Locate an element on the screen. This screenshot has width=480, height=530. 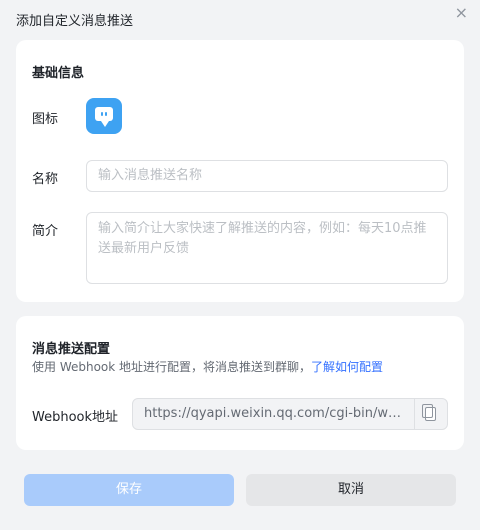
cancel-button: 取消 is located at coordinates (351, 490).